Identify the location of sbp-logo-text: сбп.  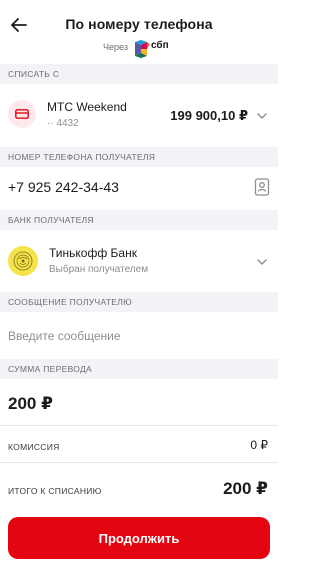
(160, 45).